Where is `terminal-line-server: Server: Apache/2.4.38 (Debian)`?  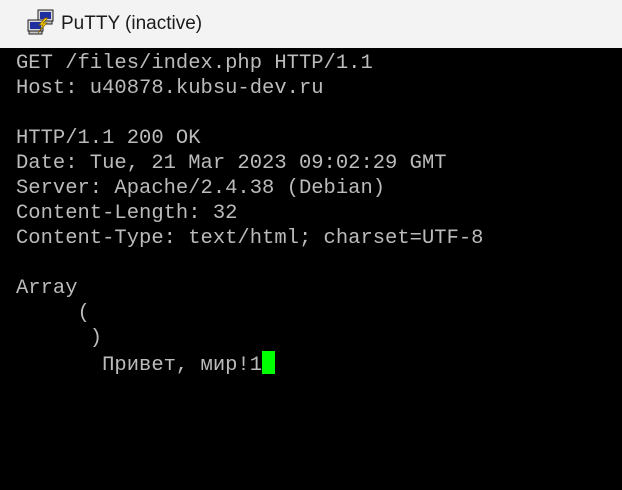
terminal-line-server: Server: Apache/2.4.38 (Debian) is located at coordinates (201, 188).